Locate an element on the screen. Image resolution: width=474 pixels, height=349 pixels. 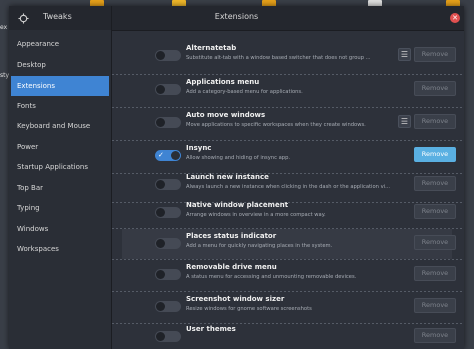
check-icon: ✓ is located at coordinates (161, 155).